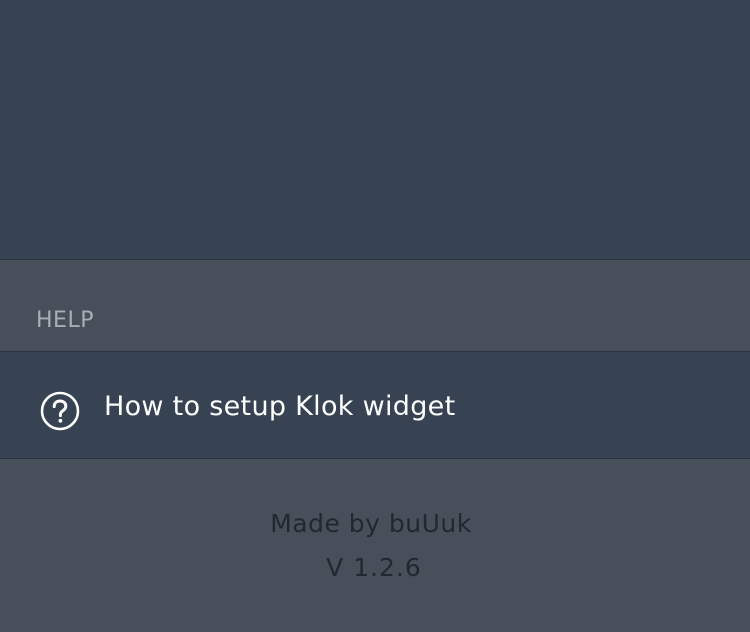  I want to click on help-circle-icon, so click(60, 411).